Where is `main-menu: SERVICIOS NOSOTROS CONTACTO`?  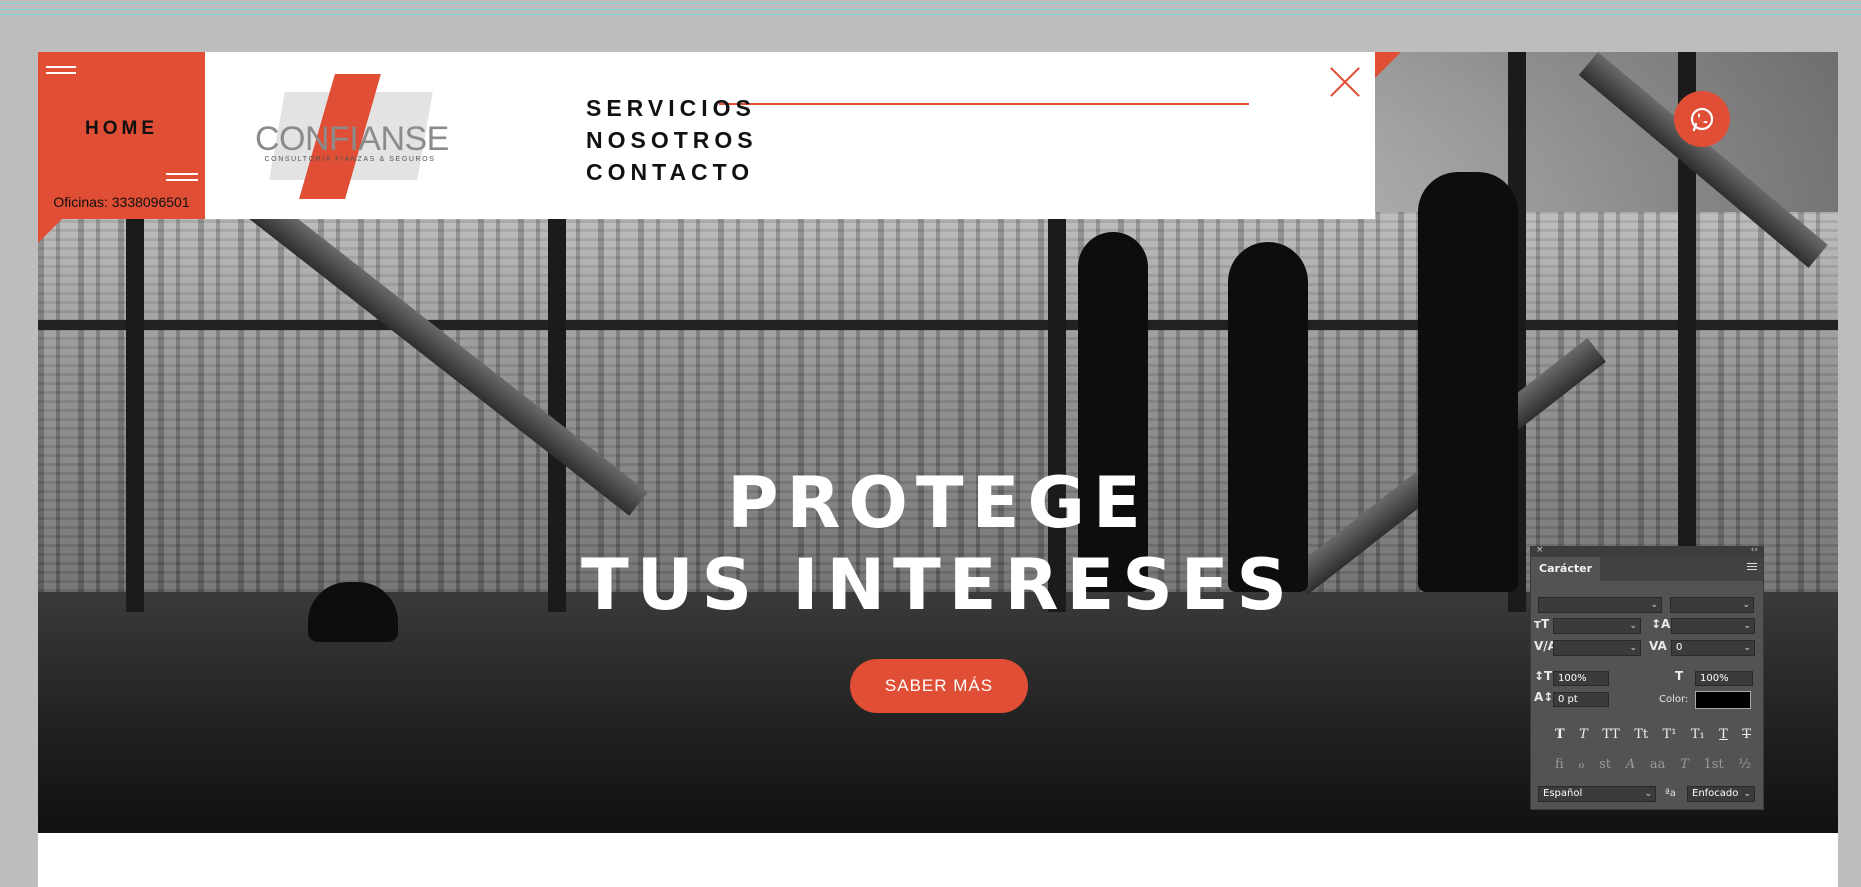
main-menu: SERVICIOS NOSOTROS CONTACTO is located at coordinates (672, 140).